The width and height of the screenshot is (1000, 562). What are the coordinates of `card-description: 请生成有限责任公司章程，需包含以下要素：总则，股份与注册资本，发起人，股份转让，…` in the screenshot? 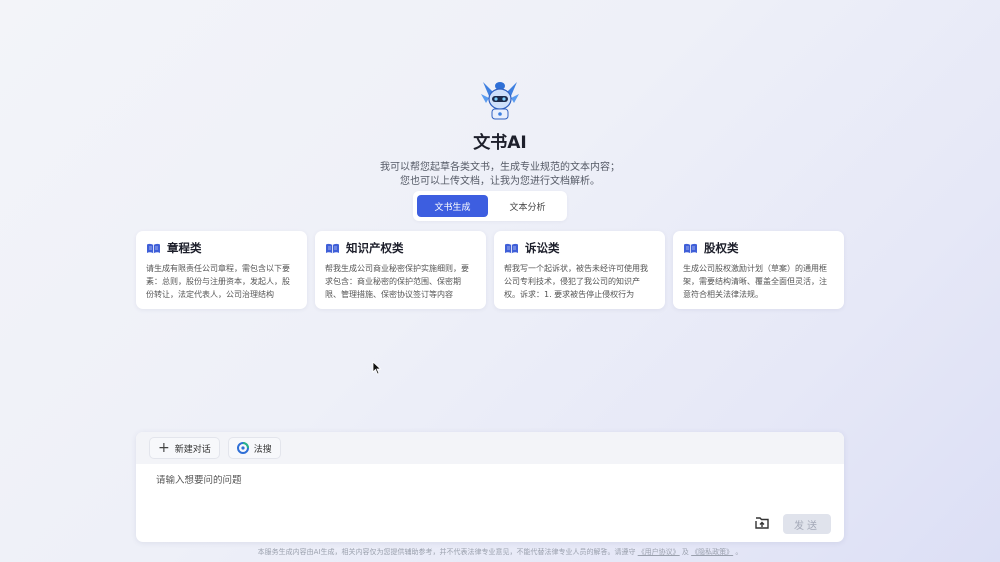 It's located at (218, 281).